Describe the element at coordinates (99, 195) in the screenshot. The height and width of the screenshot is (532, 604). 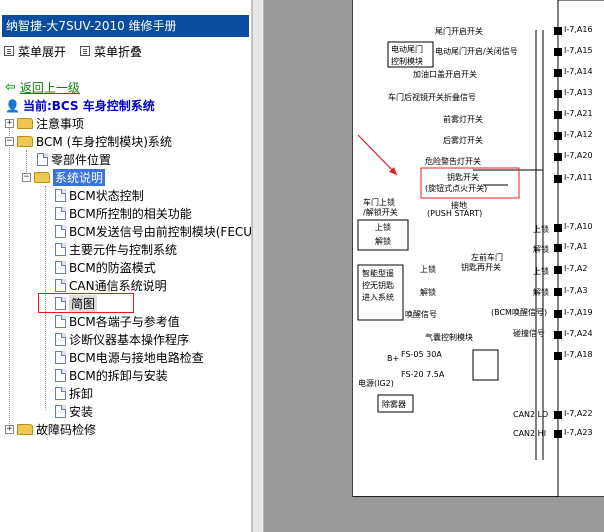
I see `tree-item: BCM状态控制` at that location.